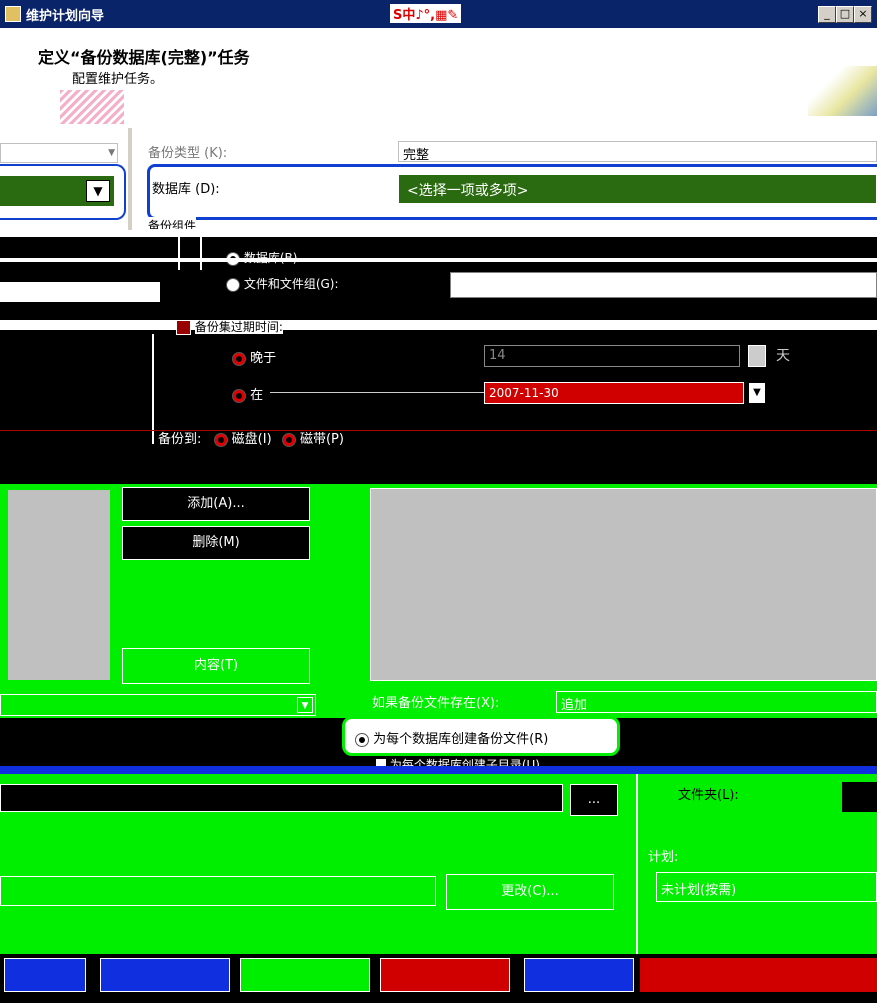  Describe the element at coordinates (263, 358) in the screenshot. I see `after-label: 晚于` at that location.